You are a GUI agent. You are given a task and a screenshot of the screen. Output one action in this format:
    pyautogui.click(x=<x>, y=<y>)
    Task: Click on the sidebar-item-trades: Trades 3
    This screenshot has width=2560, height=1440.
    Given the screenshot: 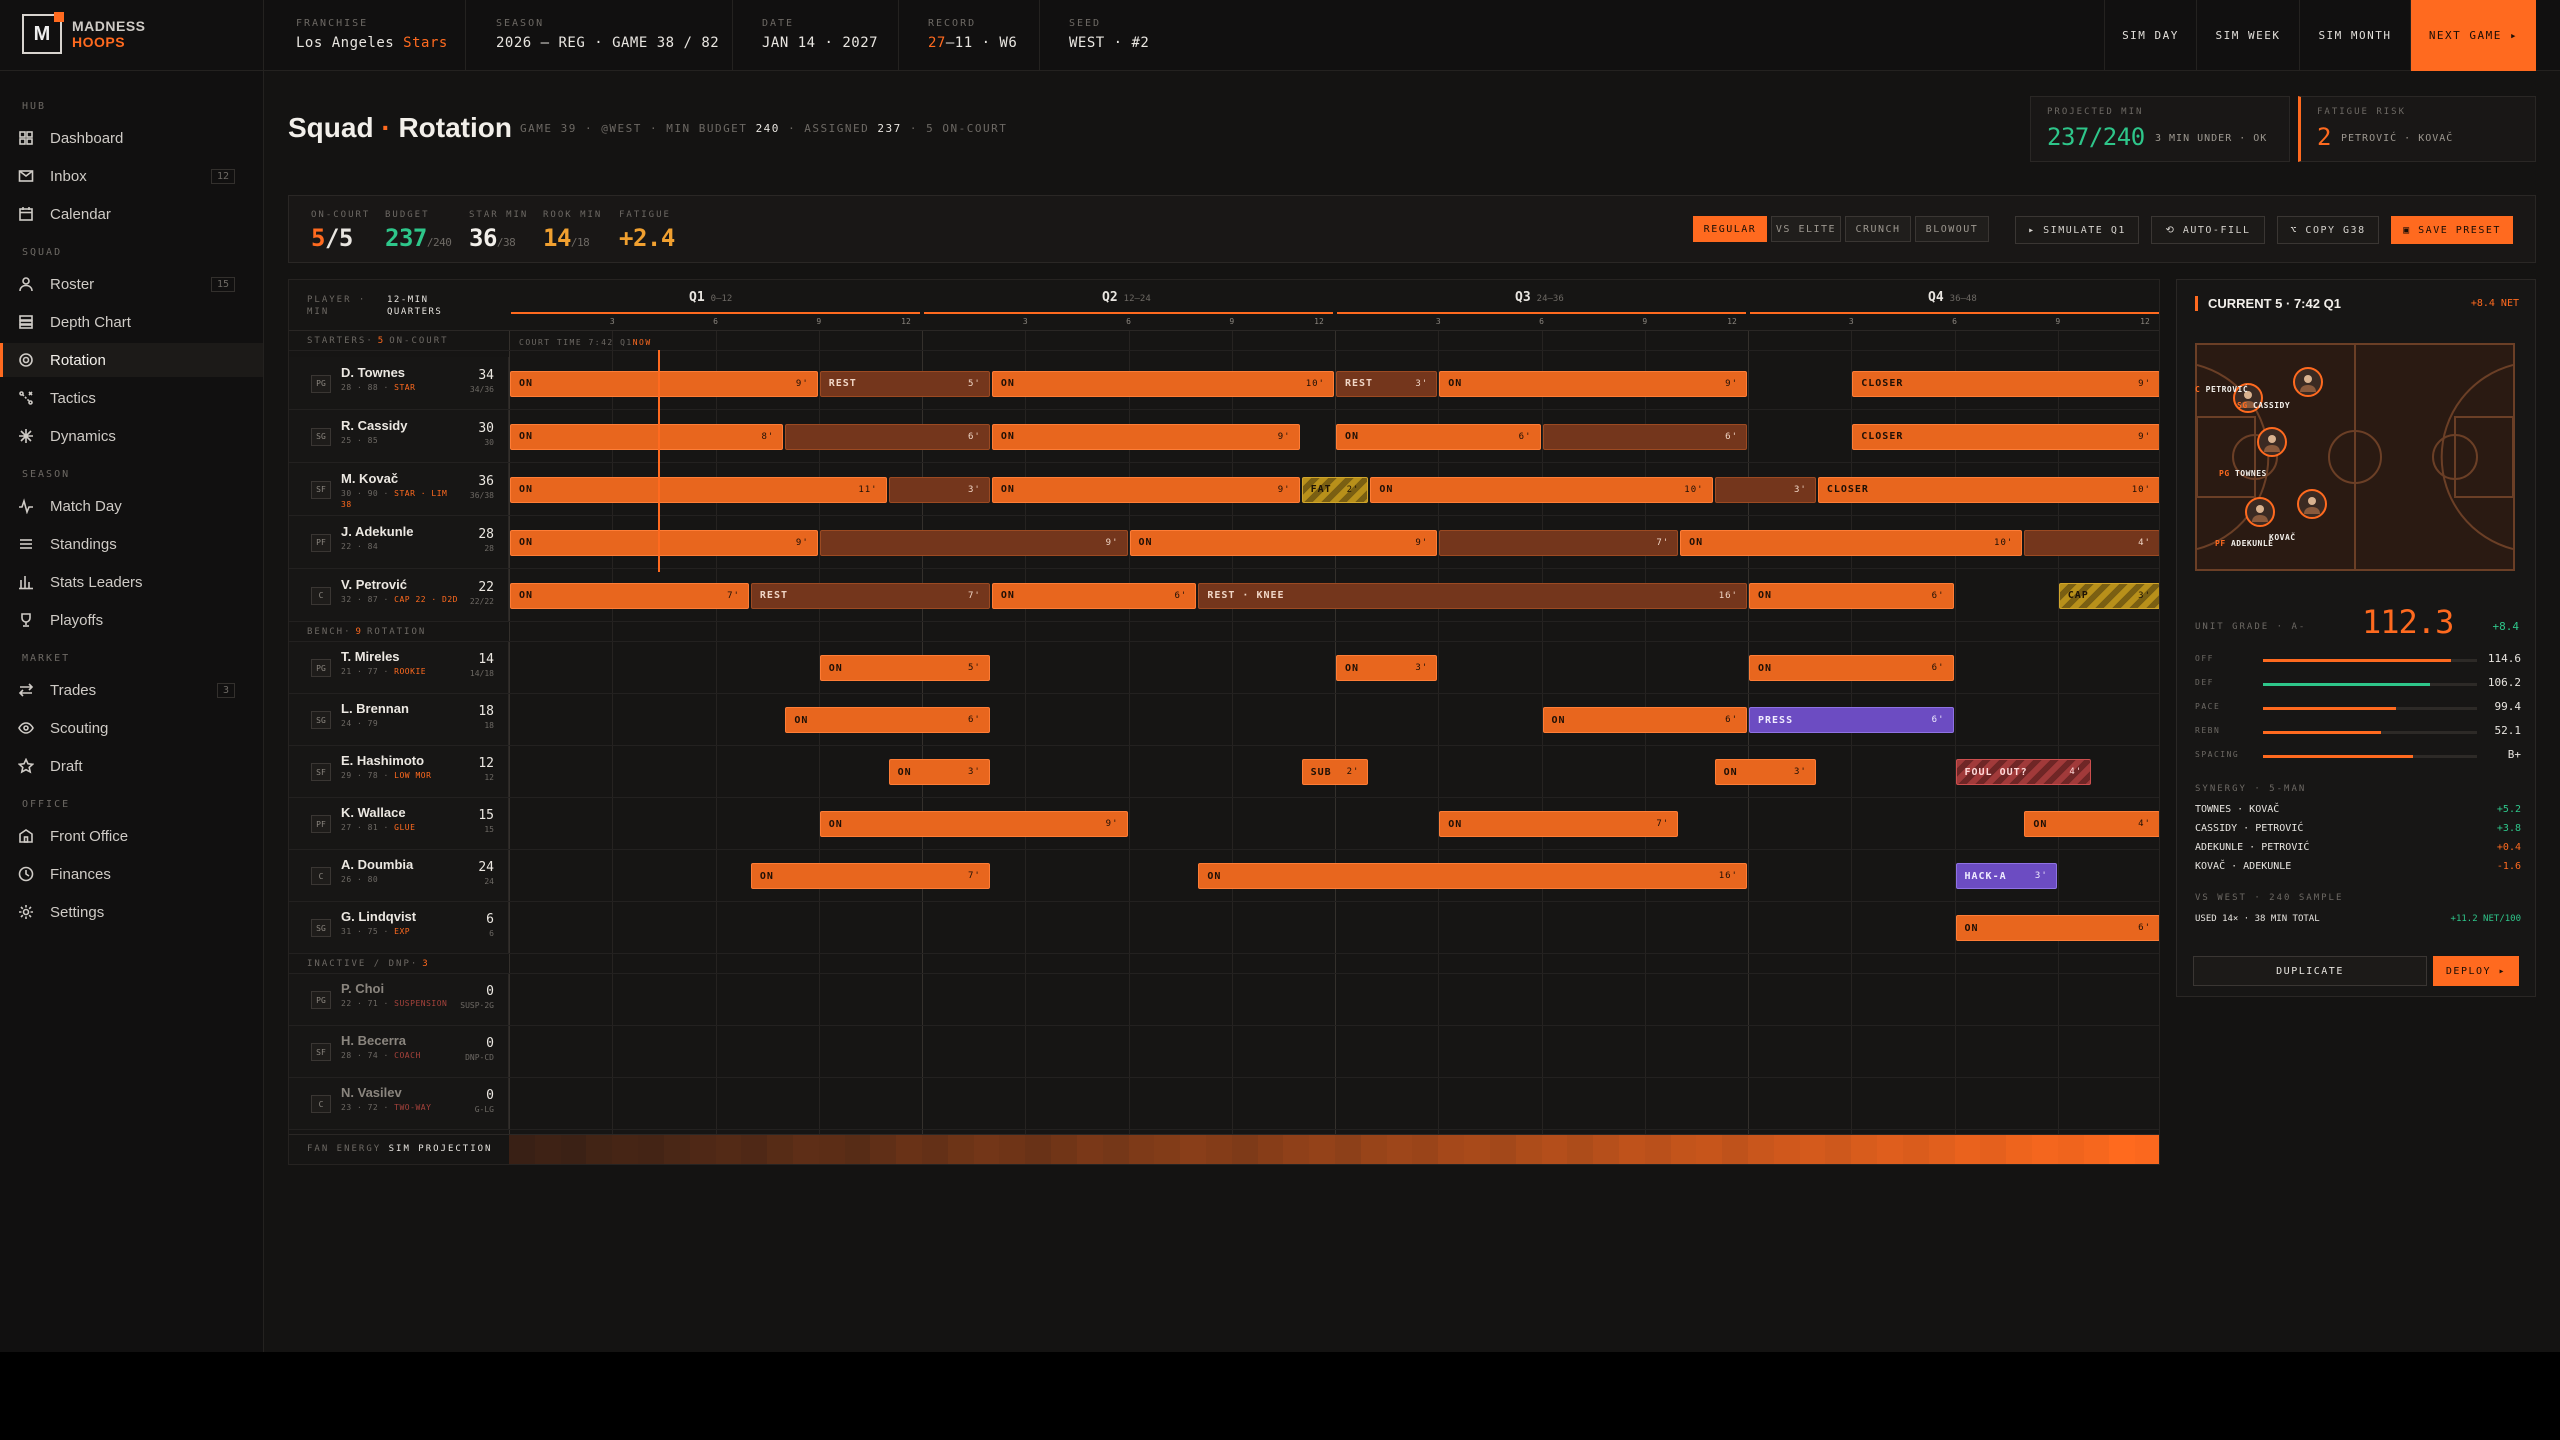 What is the action you would take?
    pyautogui.click(x=131, y=690)
    